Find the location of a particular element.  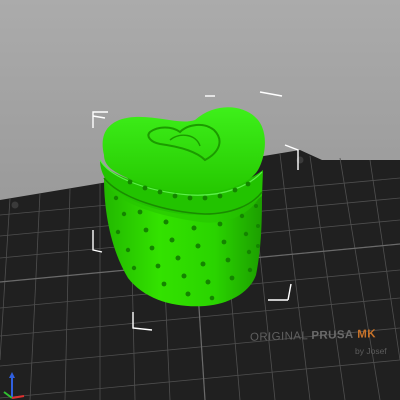

bed-brand-name: PRUSA is located at coordinates (332, 335).